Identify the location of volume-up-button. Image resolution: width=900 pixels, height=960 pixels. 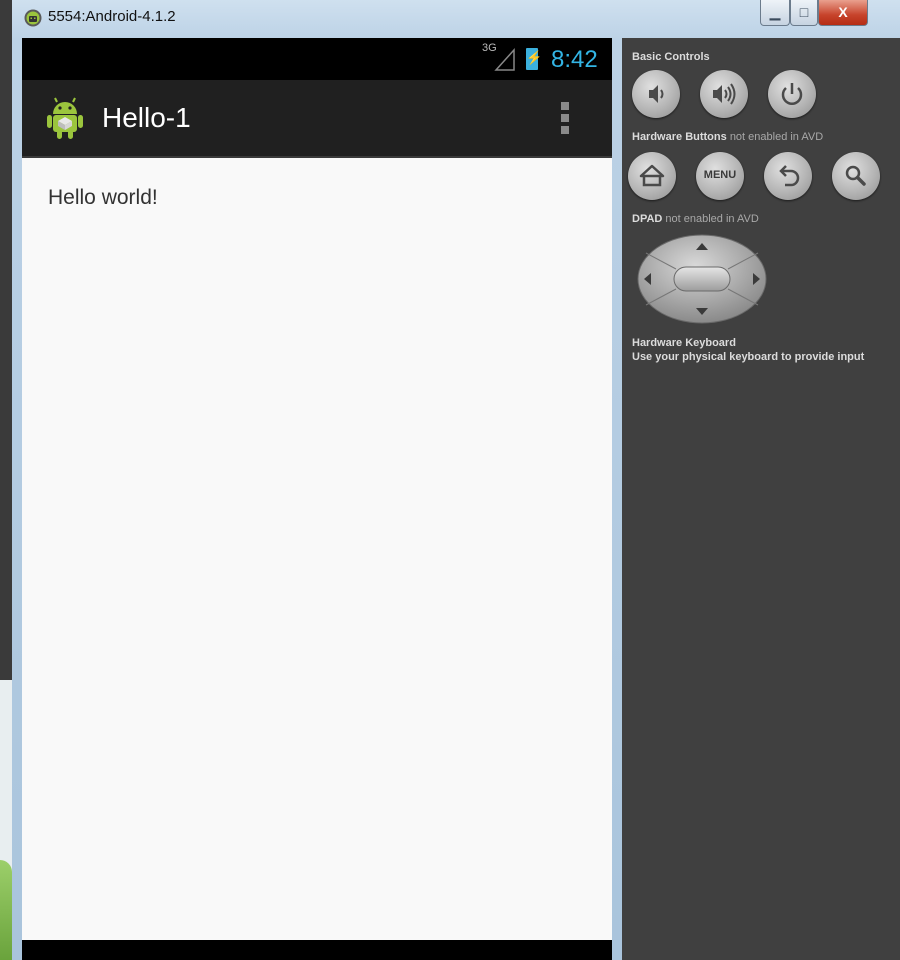
(724, 94).